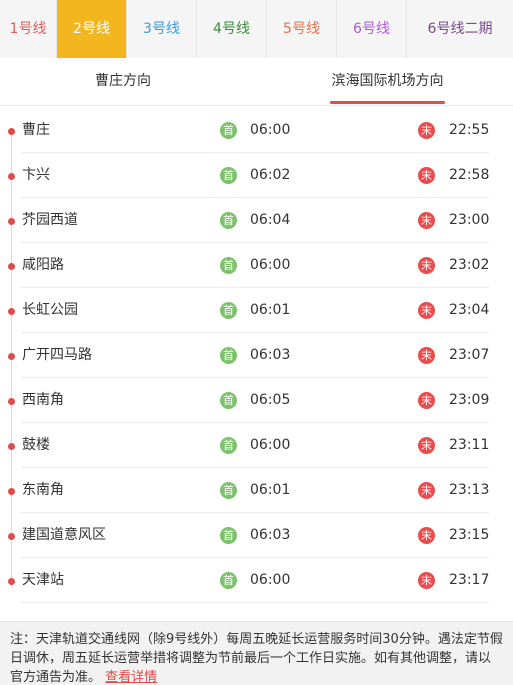 The image size is (513, 685). What do you see at coordinates (387, 82) in the screenshot?
I see `direction-tab-airport: 滨海国际机场方向` at bounding box center [387, 82].